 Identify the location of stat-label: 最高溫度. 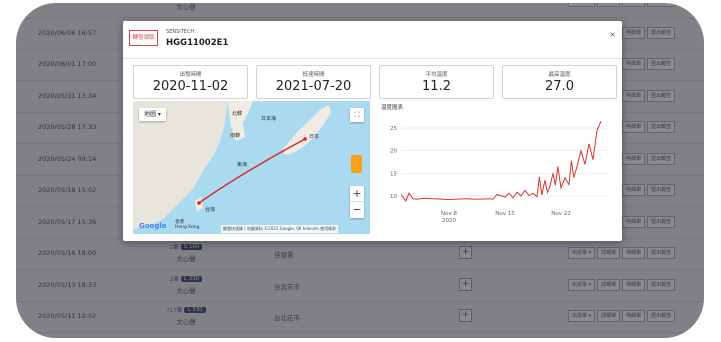
(559, 75).